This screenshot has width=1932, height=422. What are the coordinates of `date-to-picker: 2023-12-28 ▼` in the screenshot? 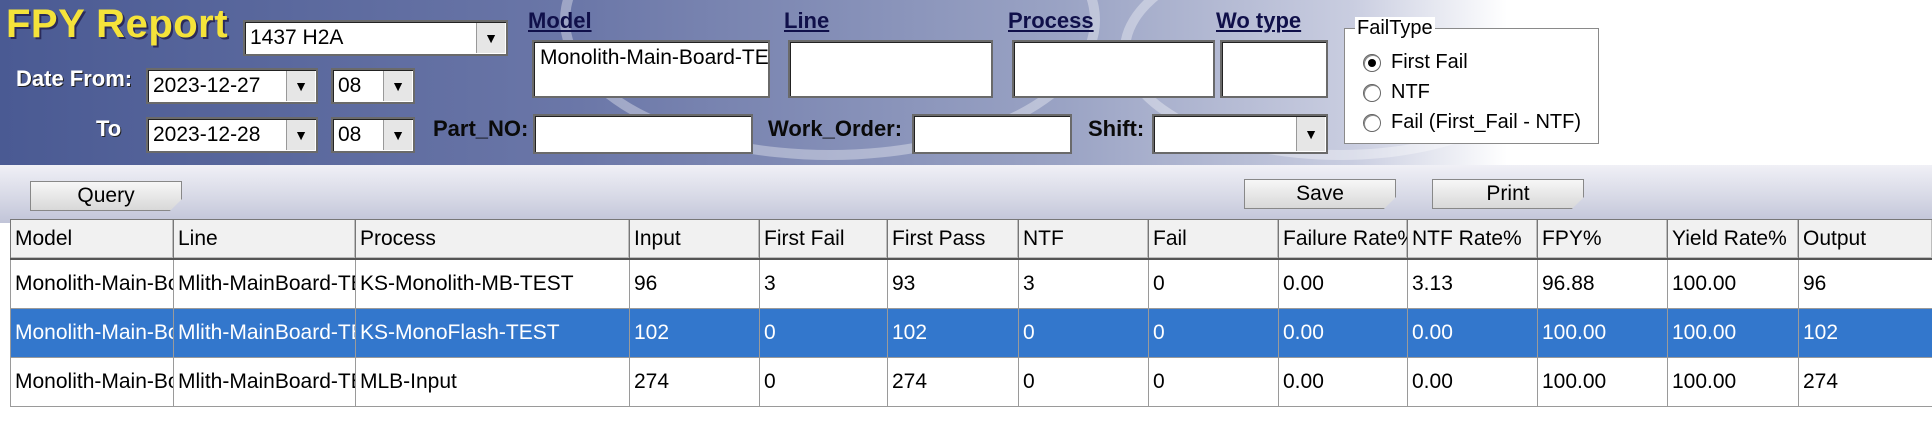 It's located at (232, 135).